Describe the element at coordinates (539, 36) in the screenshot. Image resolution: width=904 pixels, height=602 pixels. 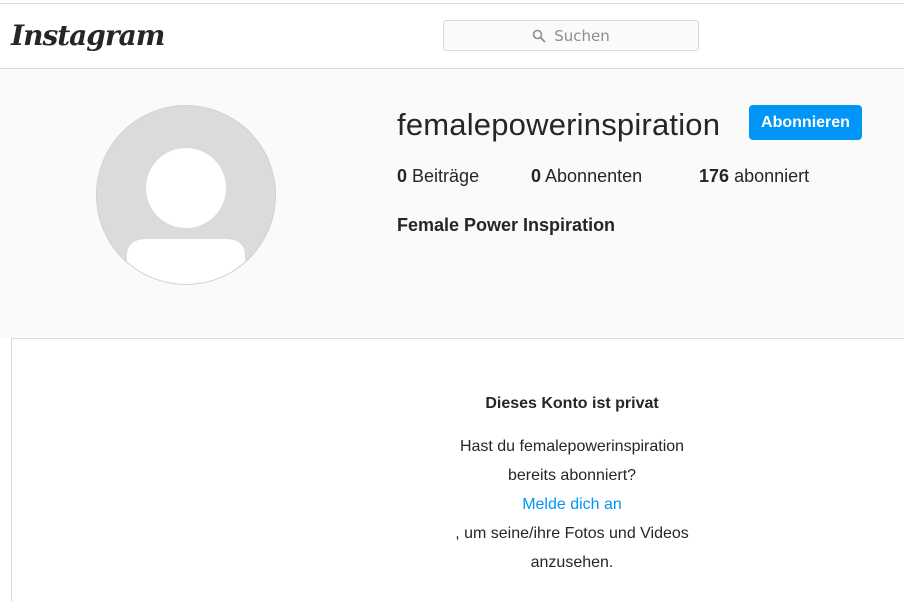
I see `search-icon` at that location.